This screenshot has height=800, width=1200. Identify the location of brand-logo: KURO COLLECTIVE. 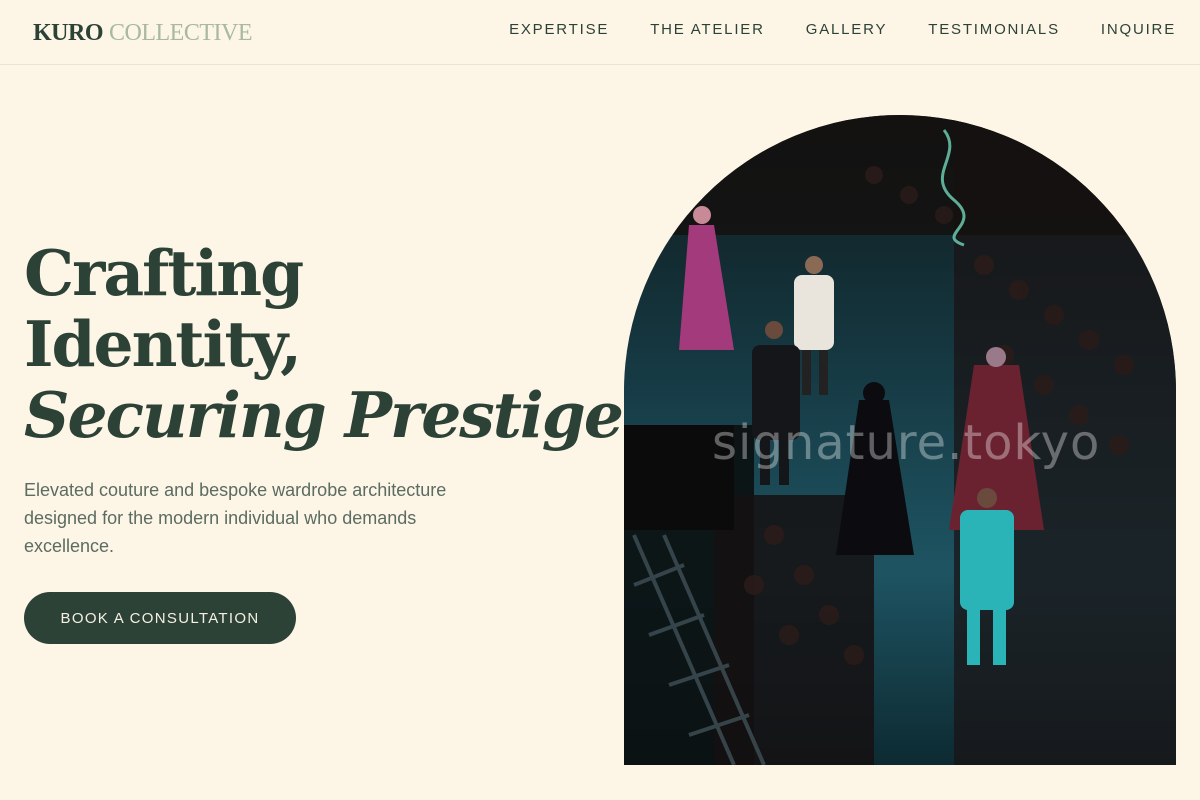
(142, 33).